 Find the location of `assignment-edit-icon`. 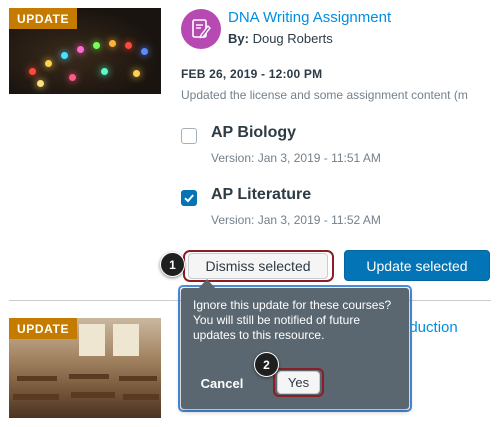

assignment-edit-icon is located at coordinates (201, 29).